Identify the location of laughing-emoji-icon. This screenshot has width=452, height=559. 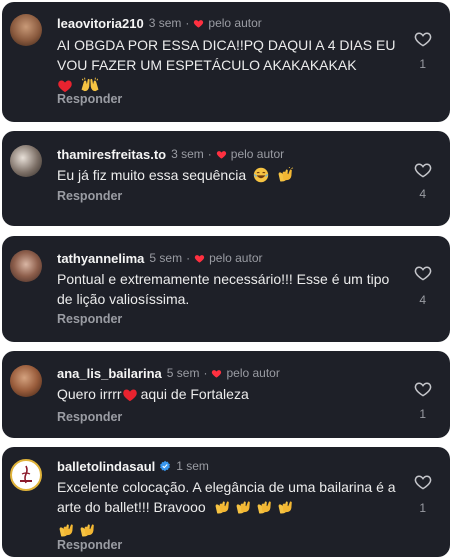
(261, 177).